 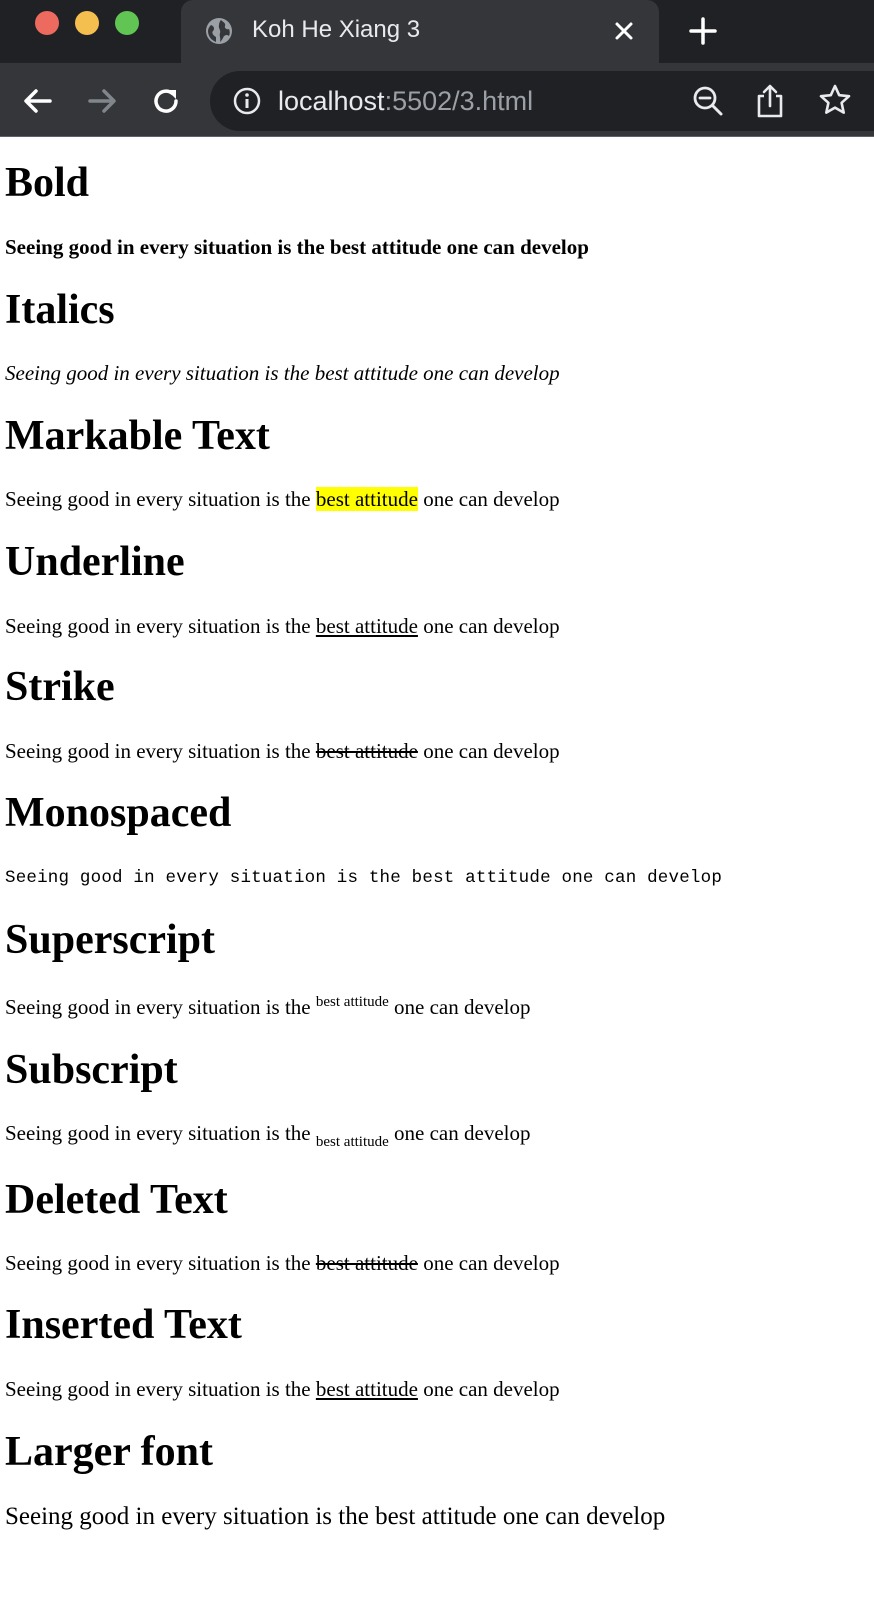 What do you see at coordinates (770, 101) in the screenshot?
I see `share-icon` at bounding box center [770, 101].